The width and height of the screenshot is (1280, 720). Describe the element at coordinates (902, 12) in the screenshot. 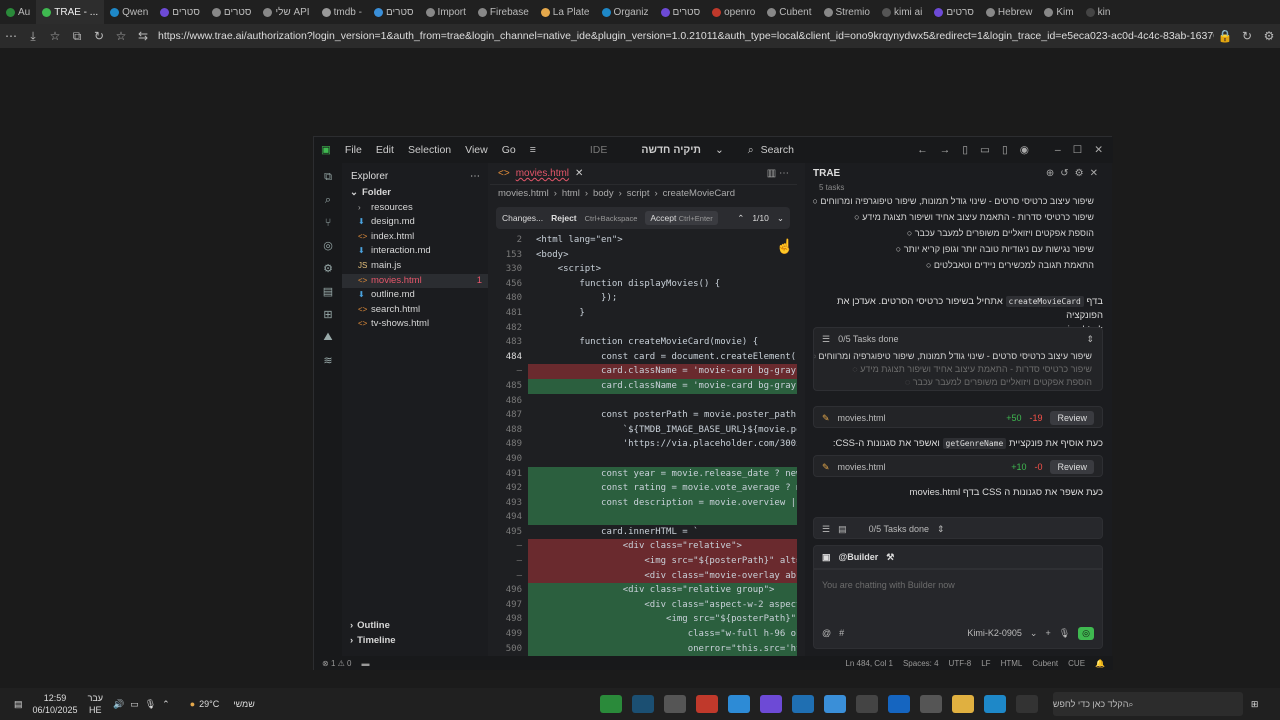

I see `browser-tab: kimi ai` at that location.